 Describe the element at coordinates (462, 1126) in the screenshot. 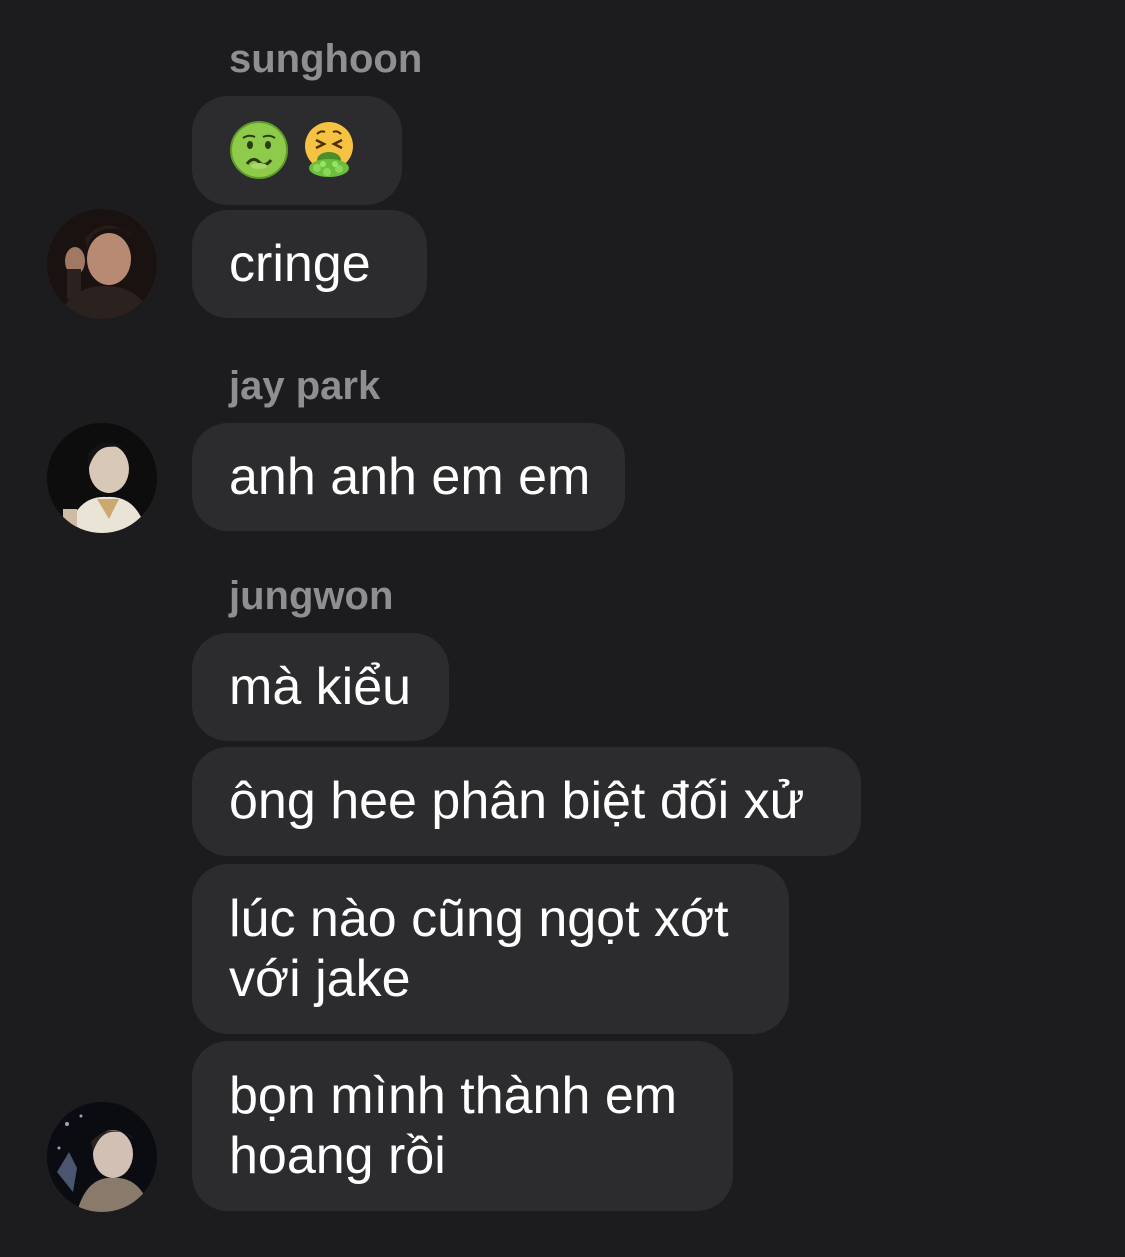

I see `message-bubble: bọn mình thành em hoang rồi` at that location.